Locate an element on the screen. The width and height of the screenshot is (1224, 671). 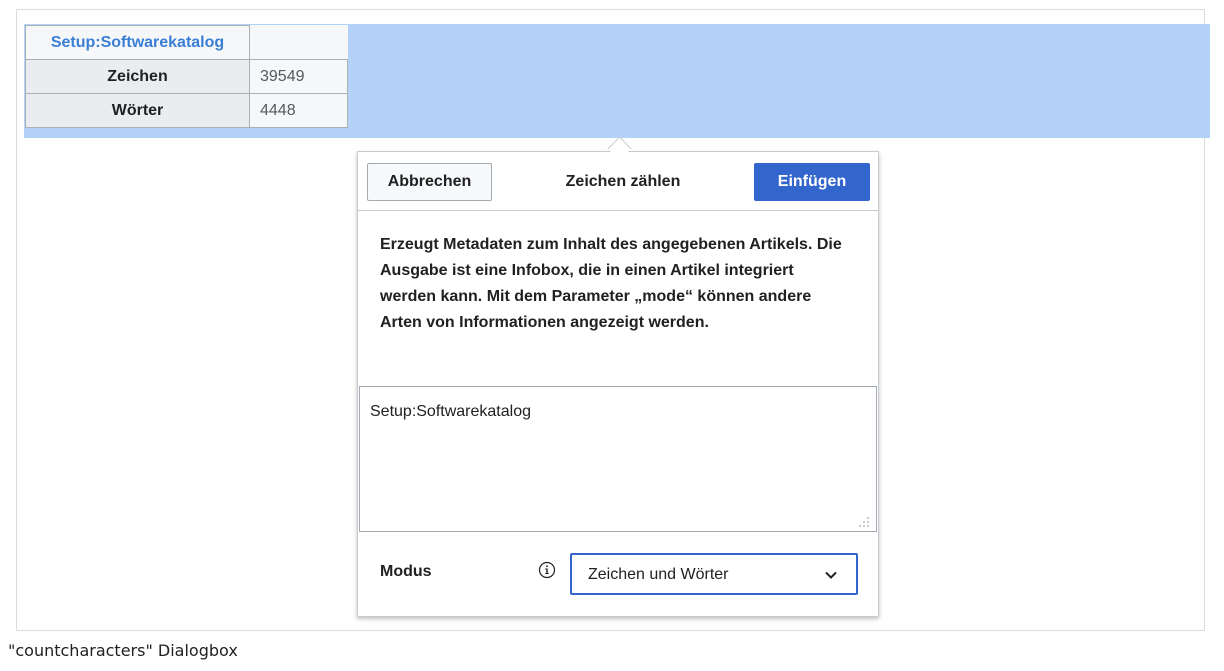
infobox-title: Setup:Softwarekatalog is located at coordinates (137, 42).